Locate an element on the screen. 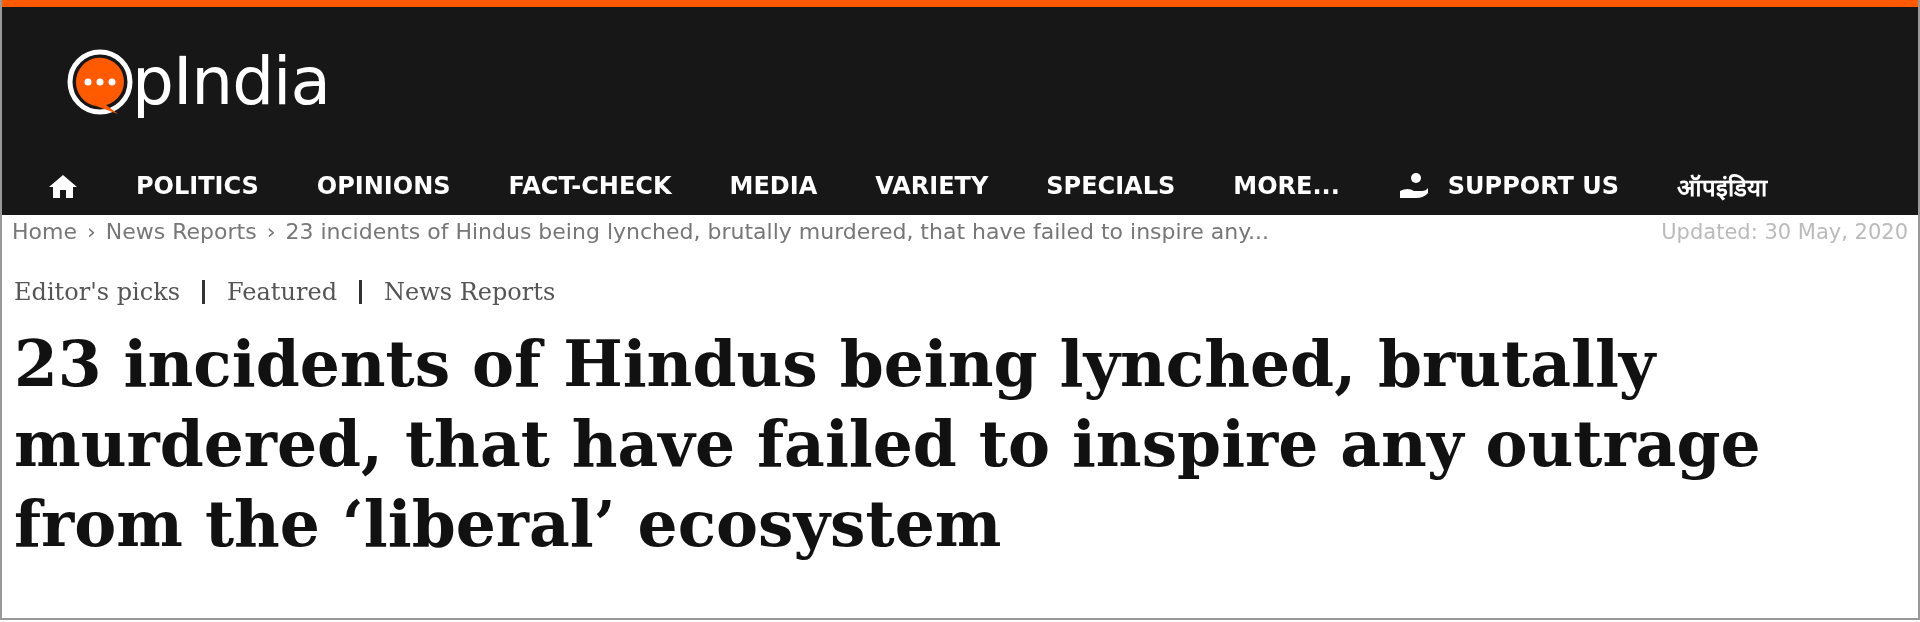  home-icon is located at coordinates (63, 186).